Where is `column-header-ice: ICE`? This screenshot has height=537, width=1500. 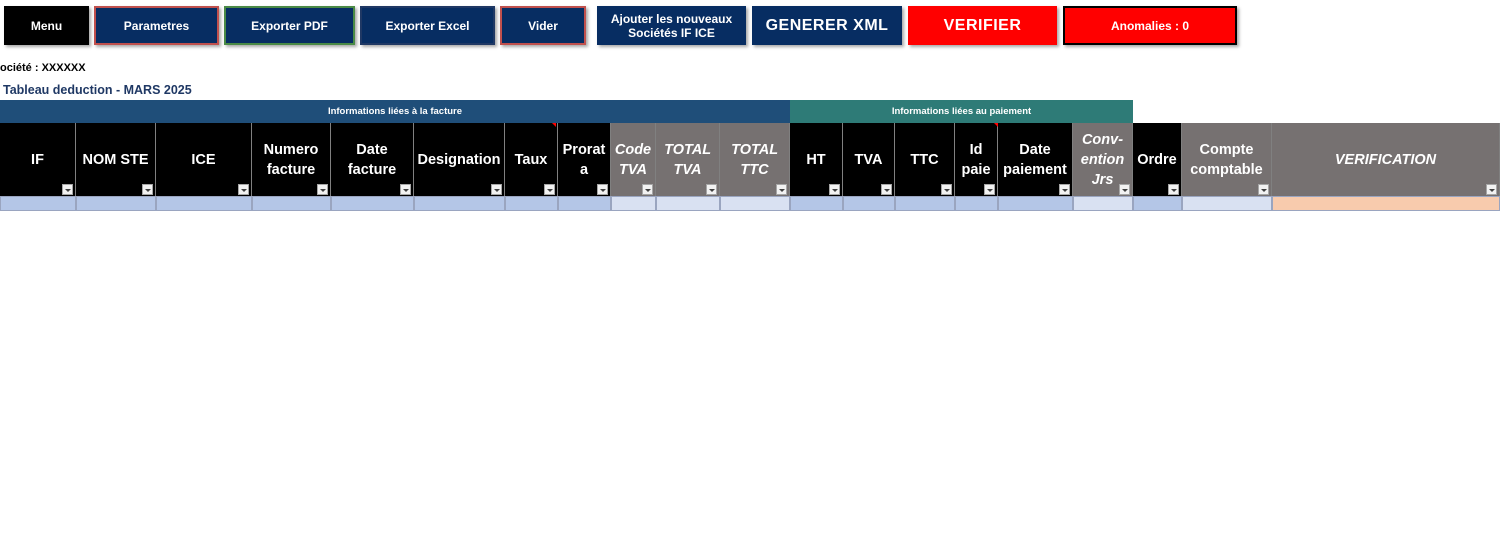 column-header-ice: ICE is located at coordinates (204, 159).